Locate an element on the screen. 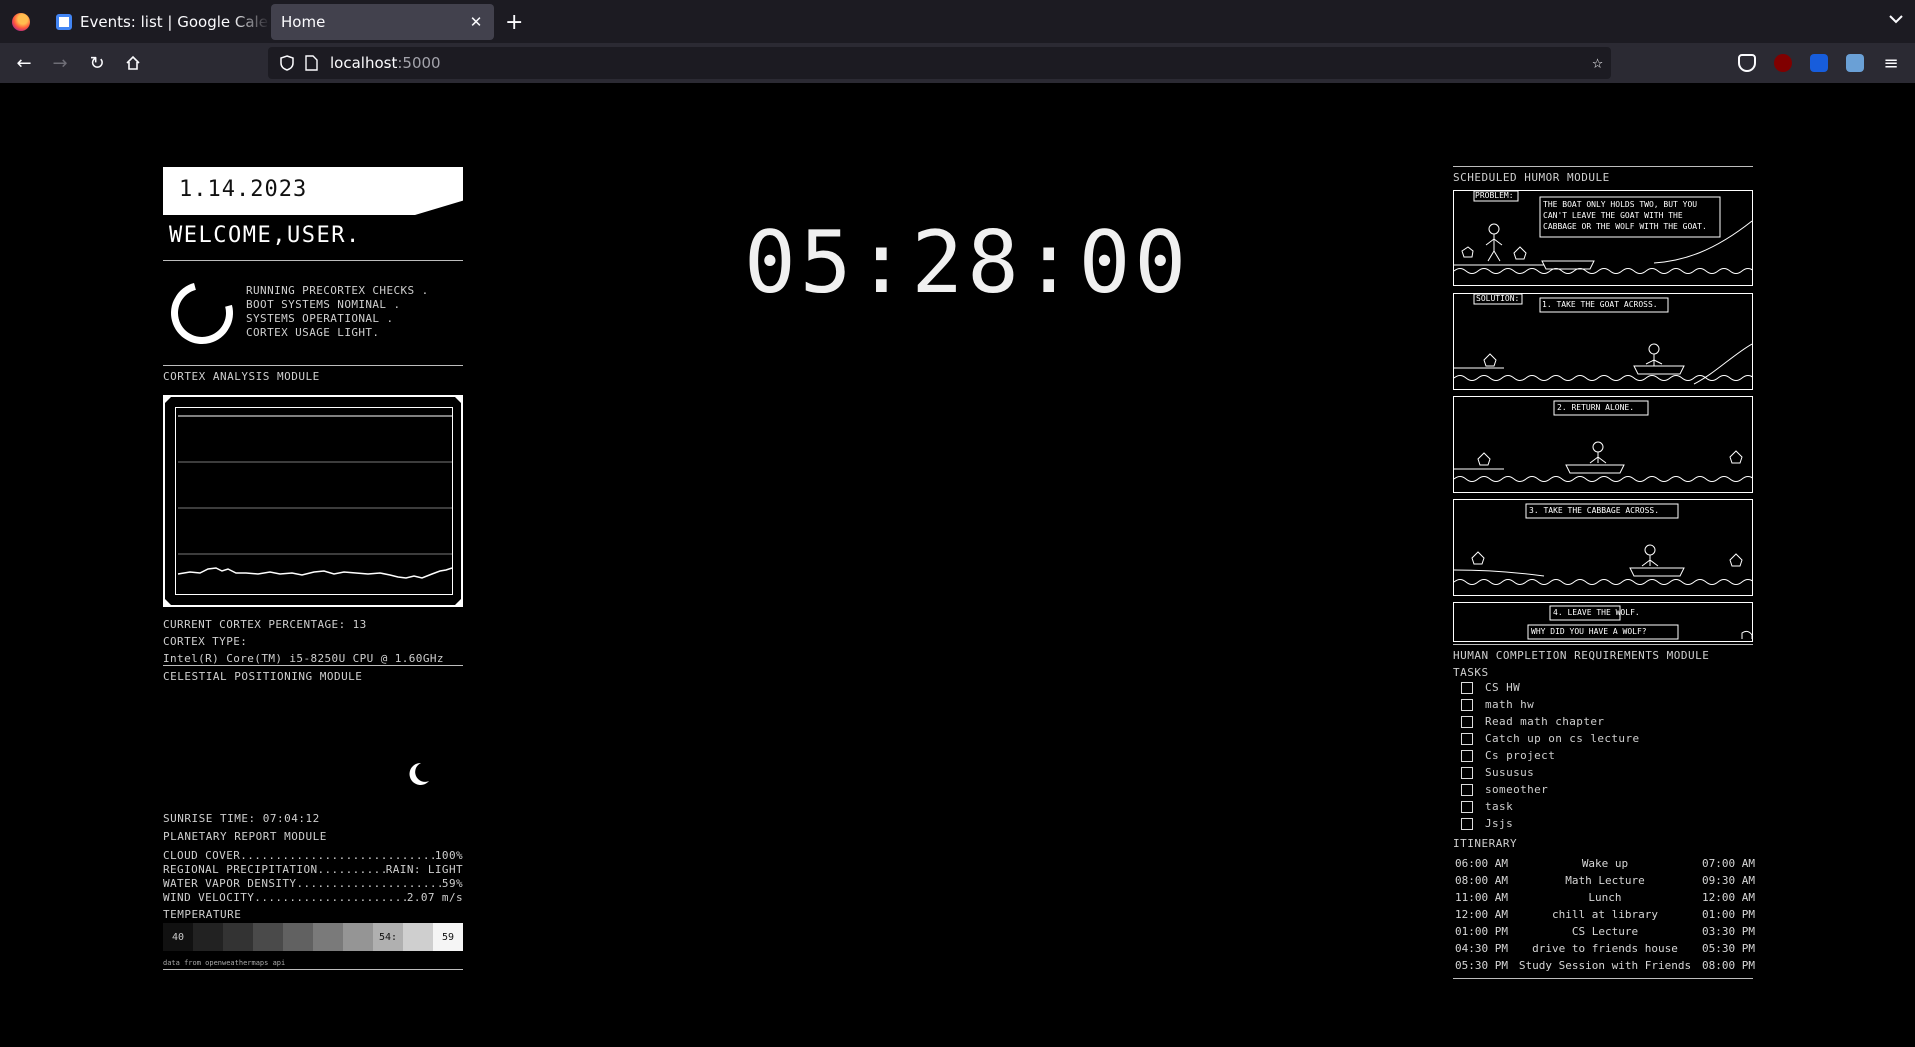  pocket-icon is located at coordinates (1747, 63).